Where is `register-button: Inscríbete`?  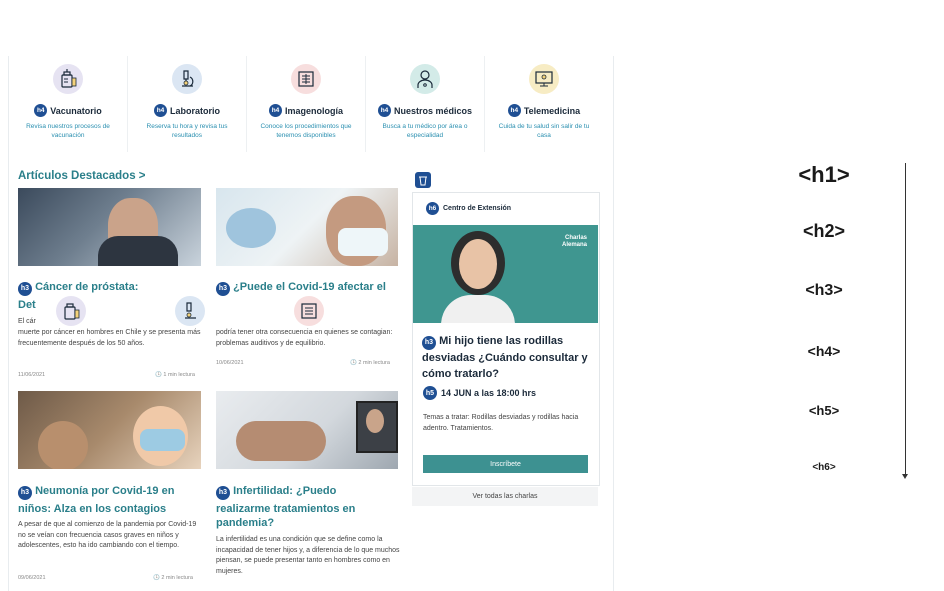 register-button: Inscríbete is located at coordinates (505, 464).